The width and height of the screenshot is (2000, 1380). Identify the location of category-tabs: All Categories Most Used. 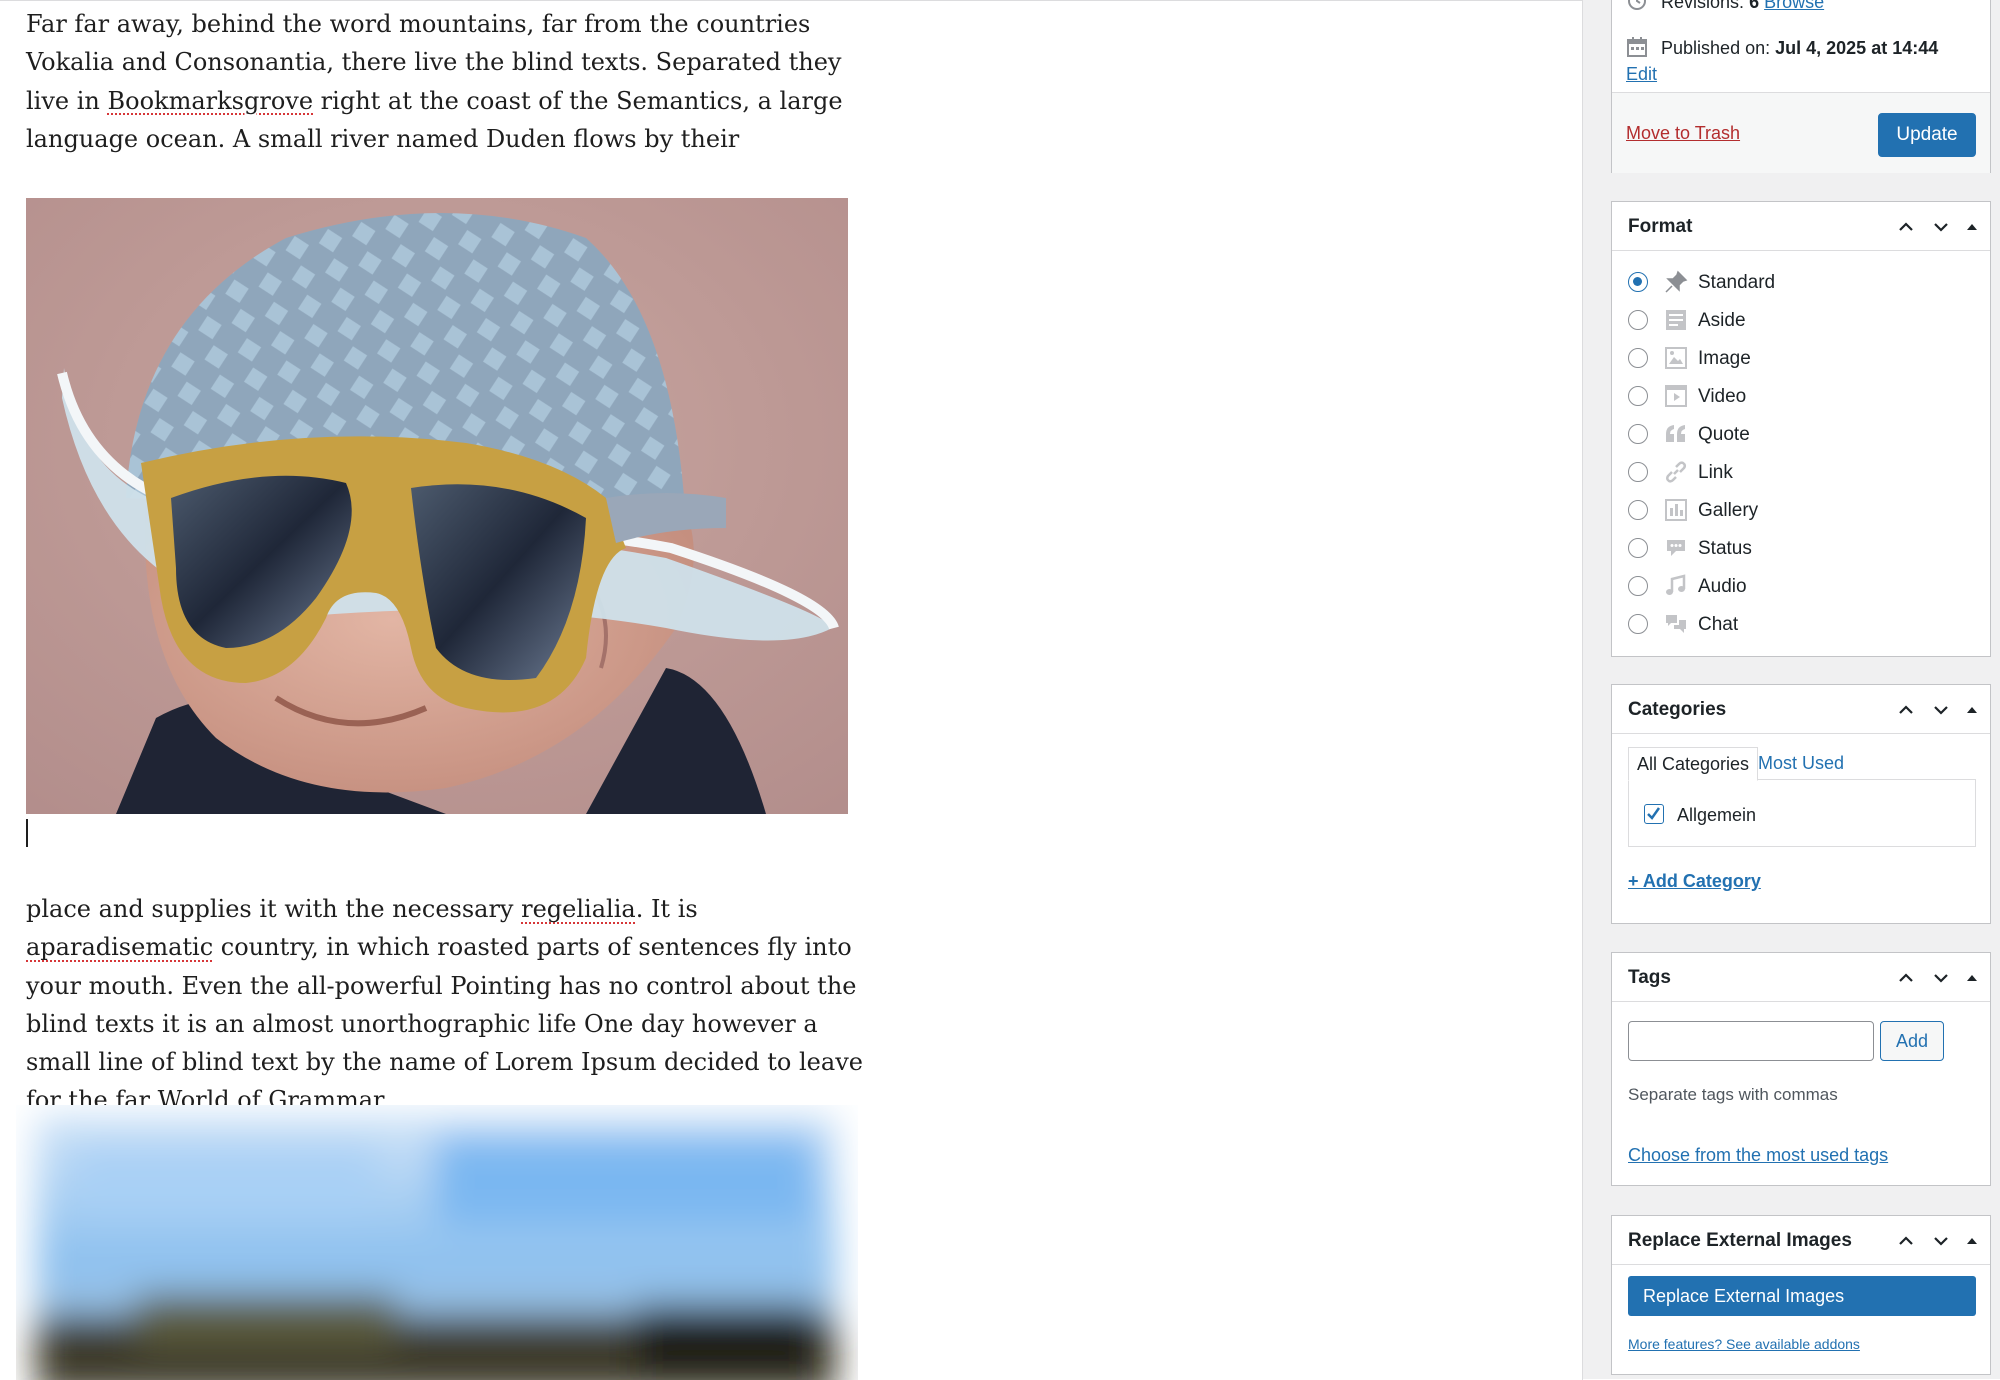
(1802, 763).